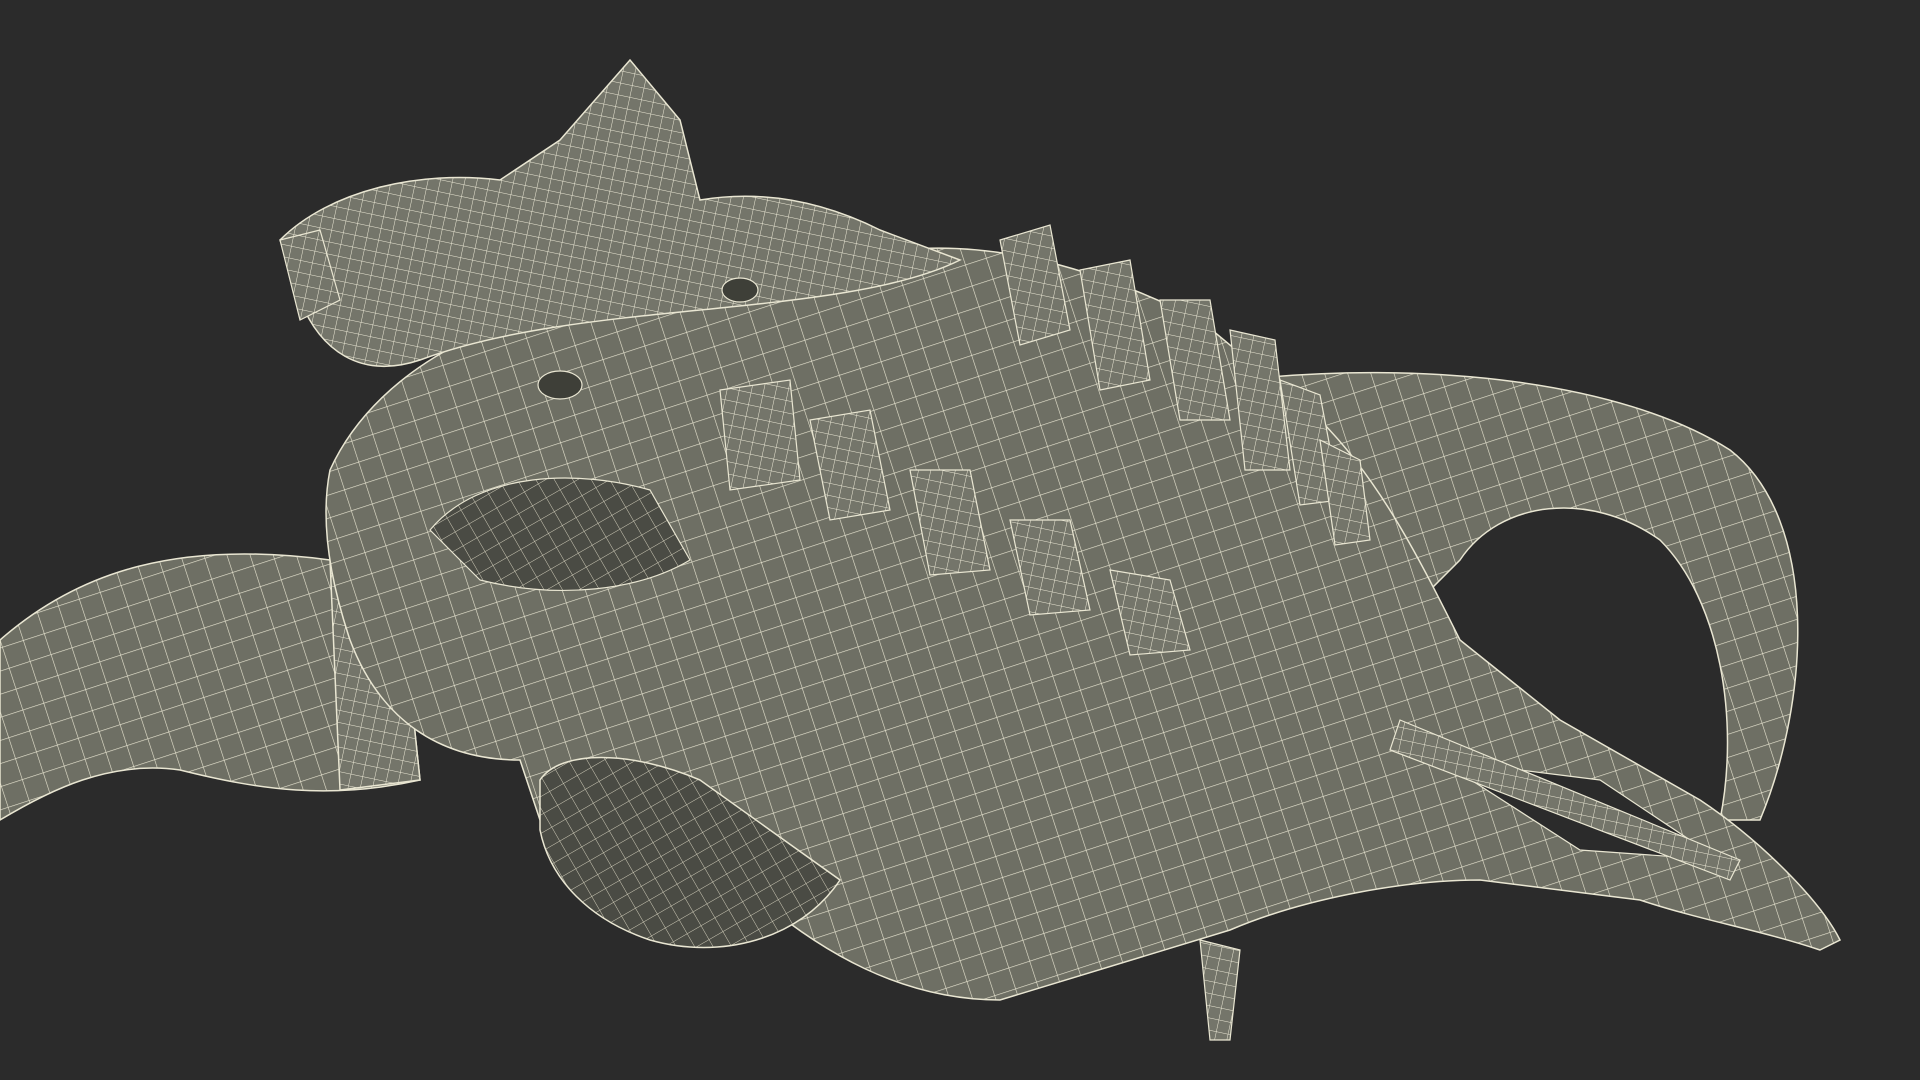  What do you see at coordinates (1220, 990) in the screenshot?
I see `lower-fang` at bounding box center [1220, 990].